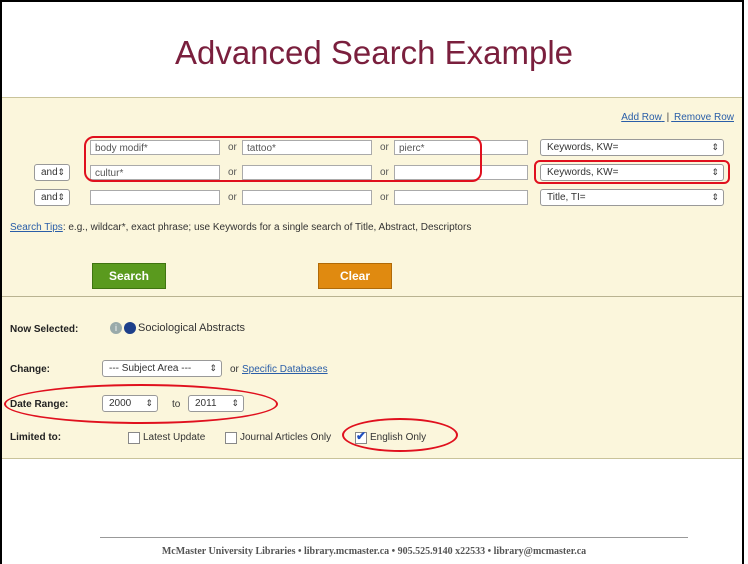 This screenshot has width=748, height=564. Describe the element at coordinates (583, 147) in the screenshot. I see `row1-field-value: Keywords, KW=` at that location.